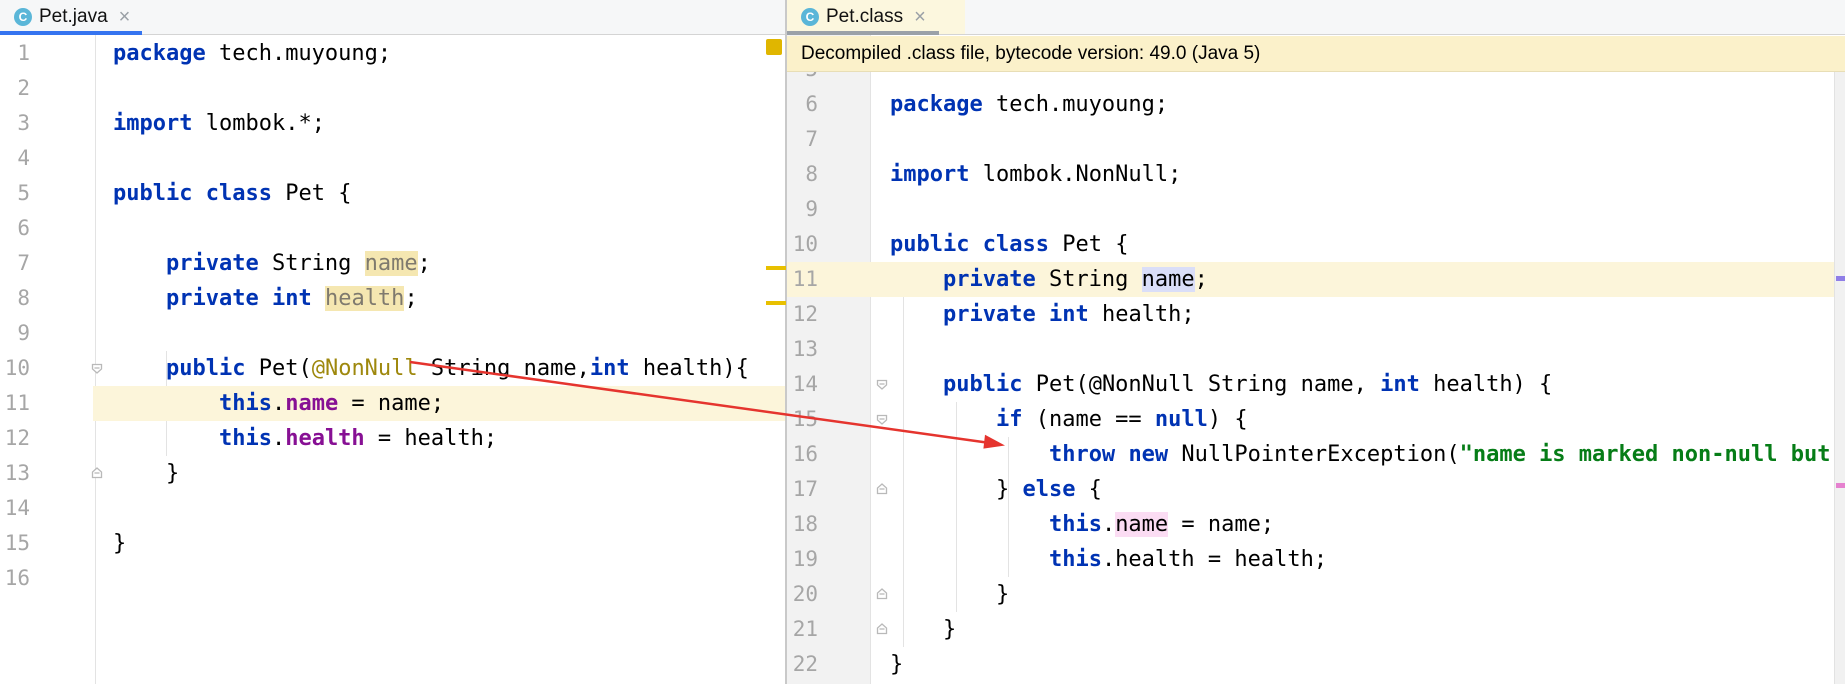  Describe the element at coordinates (1214, 559) in the screenshot. I see `token: .health = health;` at that location.